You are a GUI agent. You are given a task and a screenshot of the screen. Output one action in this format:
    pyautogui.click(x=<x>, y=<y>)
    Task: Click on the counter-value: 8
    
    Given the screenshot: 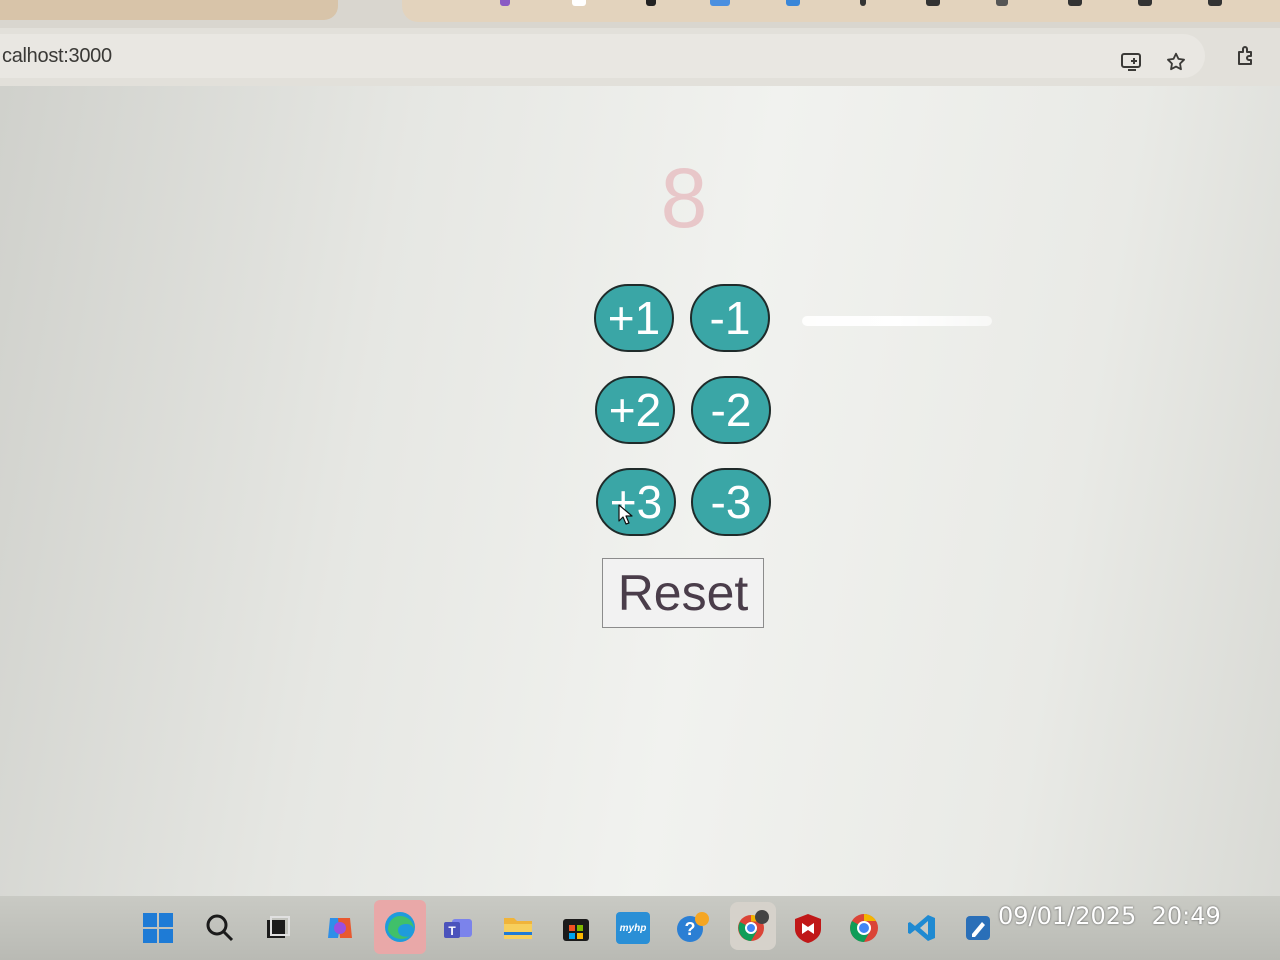 What is the action you would take?
    pyautogui.click(x=684, y=198)
    